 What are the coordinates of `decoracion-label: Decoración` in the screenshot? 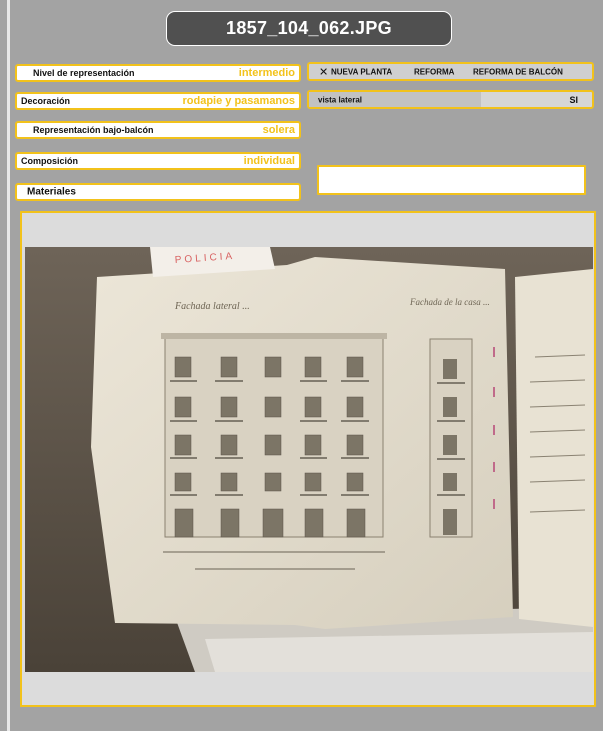 It's located at (46, 101).